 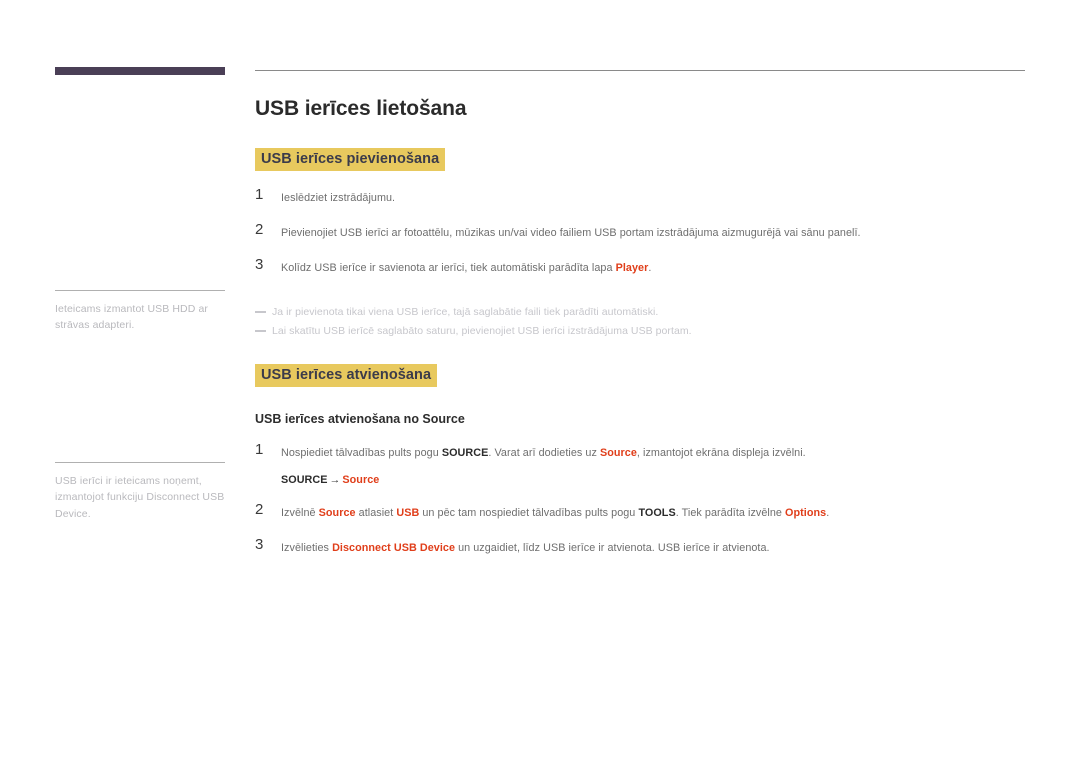 I want to click on section-subheading-2: USB ierīces atvienošana no Source, so click(x=360, y=419).